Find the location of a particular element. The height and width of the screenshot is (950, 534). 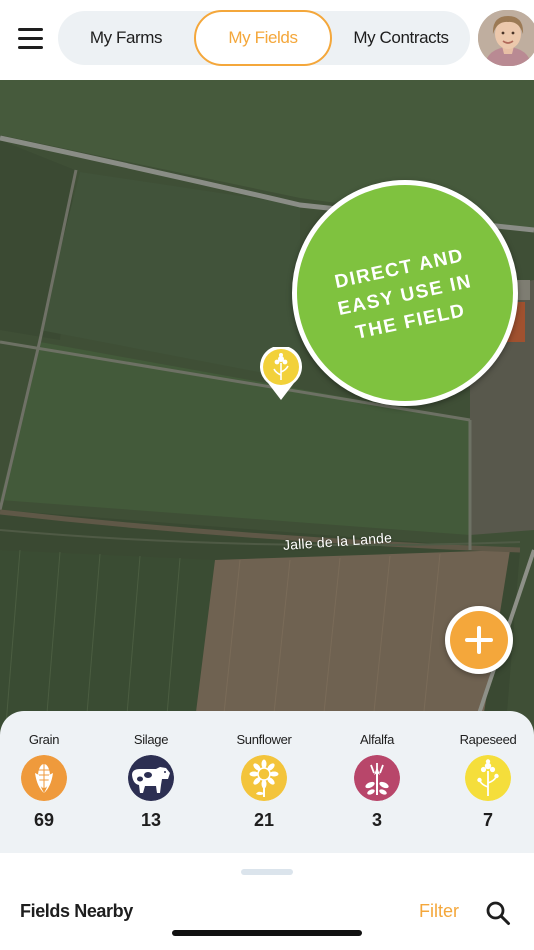

crop-count: 21 is located at coordinates (264, 820).